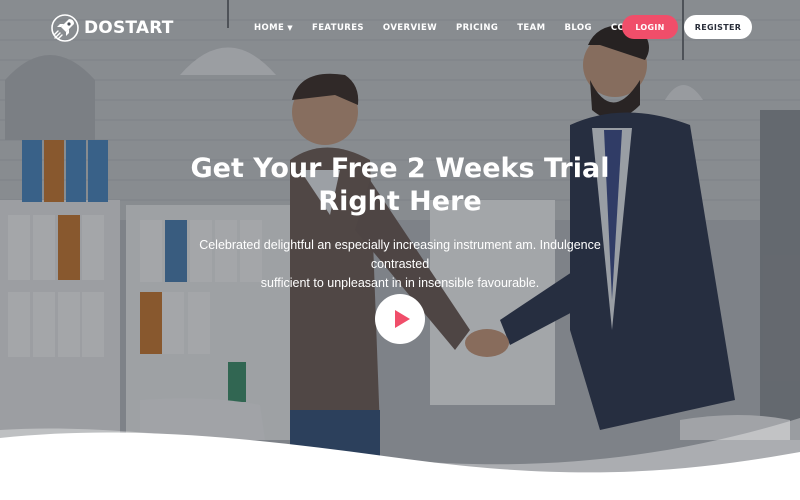 The width and height of the screenshot is (800, 500). I want to click on nav-item-label: FEATURES, so click(338, 28).